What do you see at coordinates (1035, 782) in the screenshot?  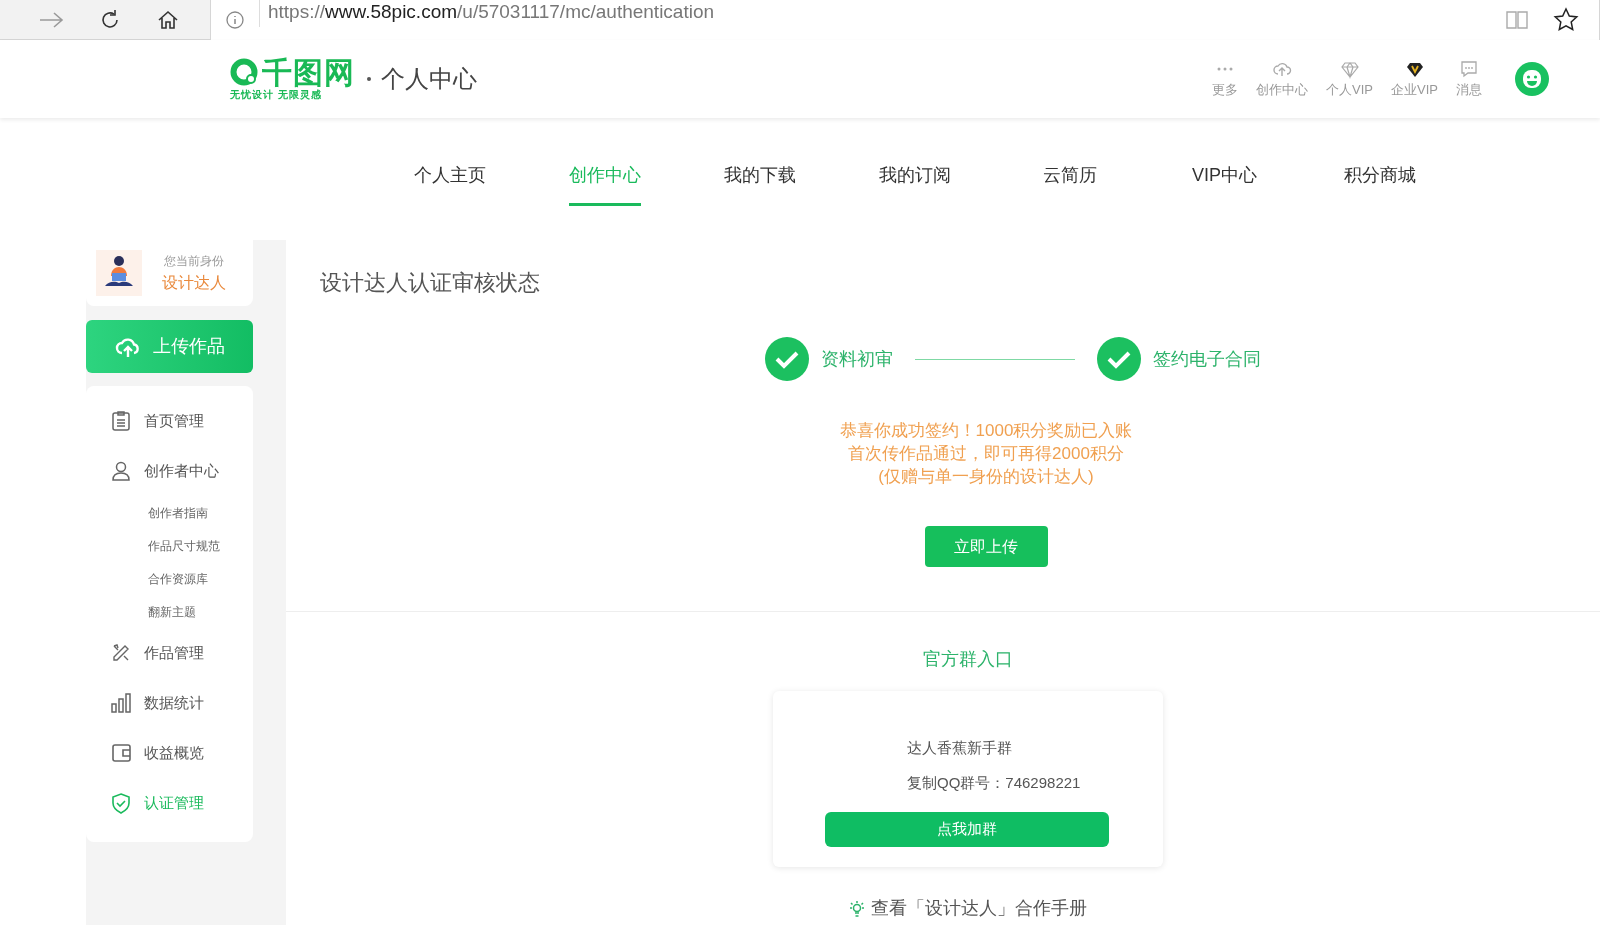 I see `qq-number: 复制QQ群号：746298221` at bounding box center [1035, 782].